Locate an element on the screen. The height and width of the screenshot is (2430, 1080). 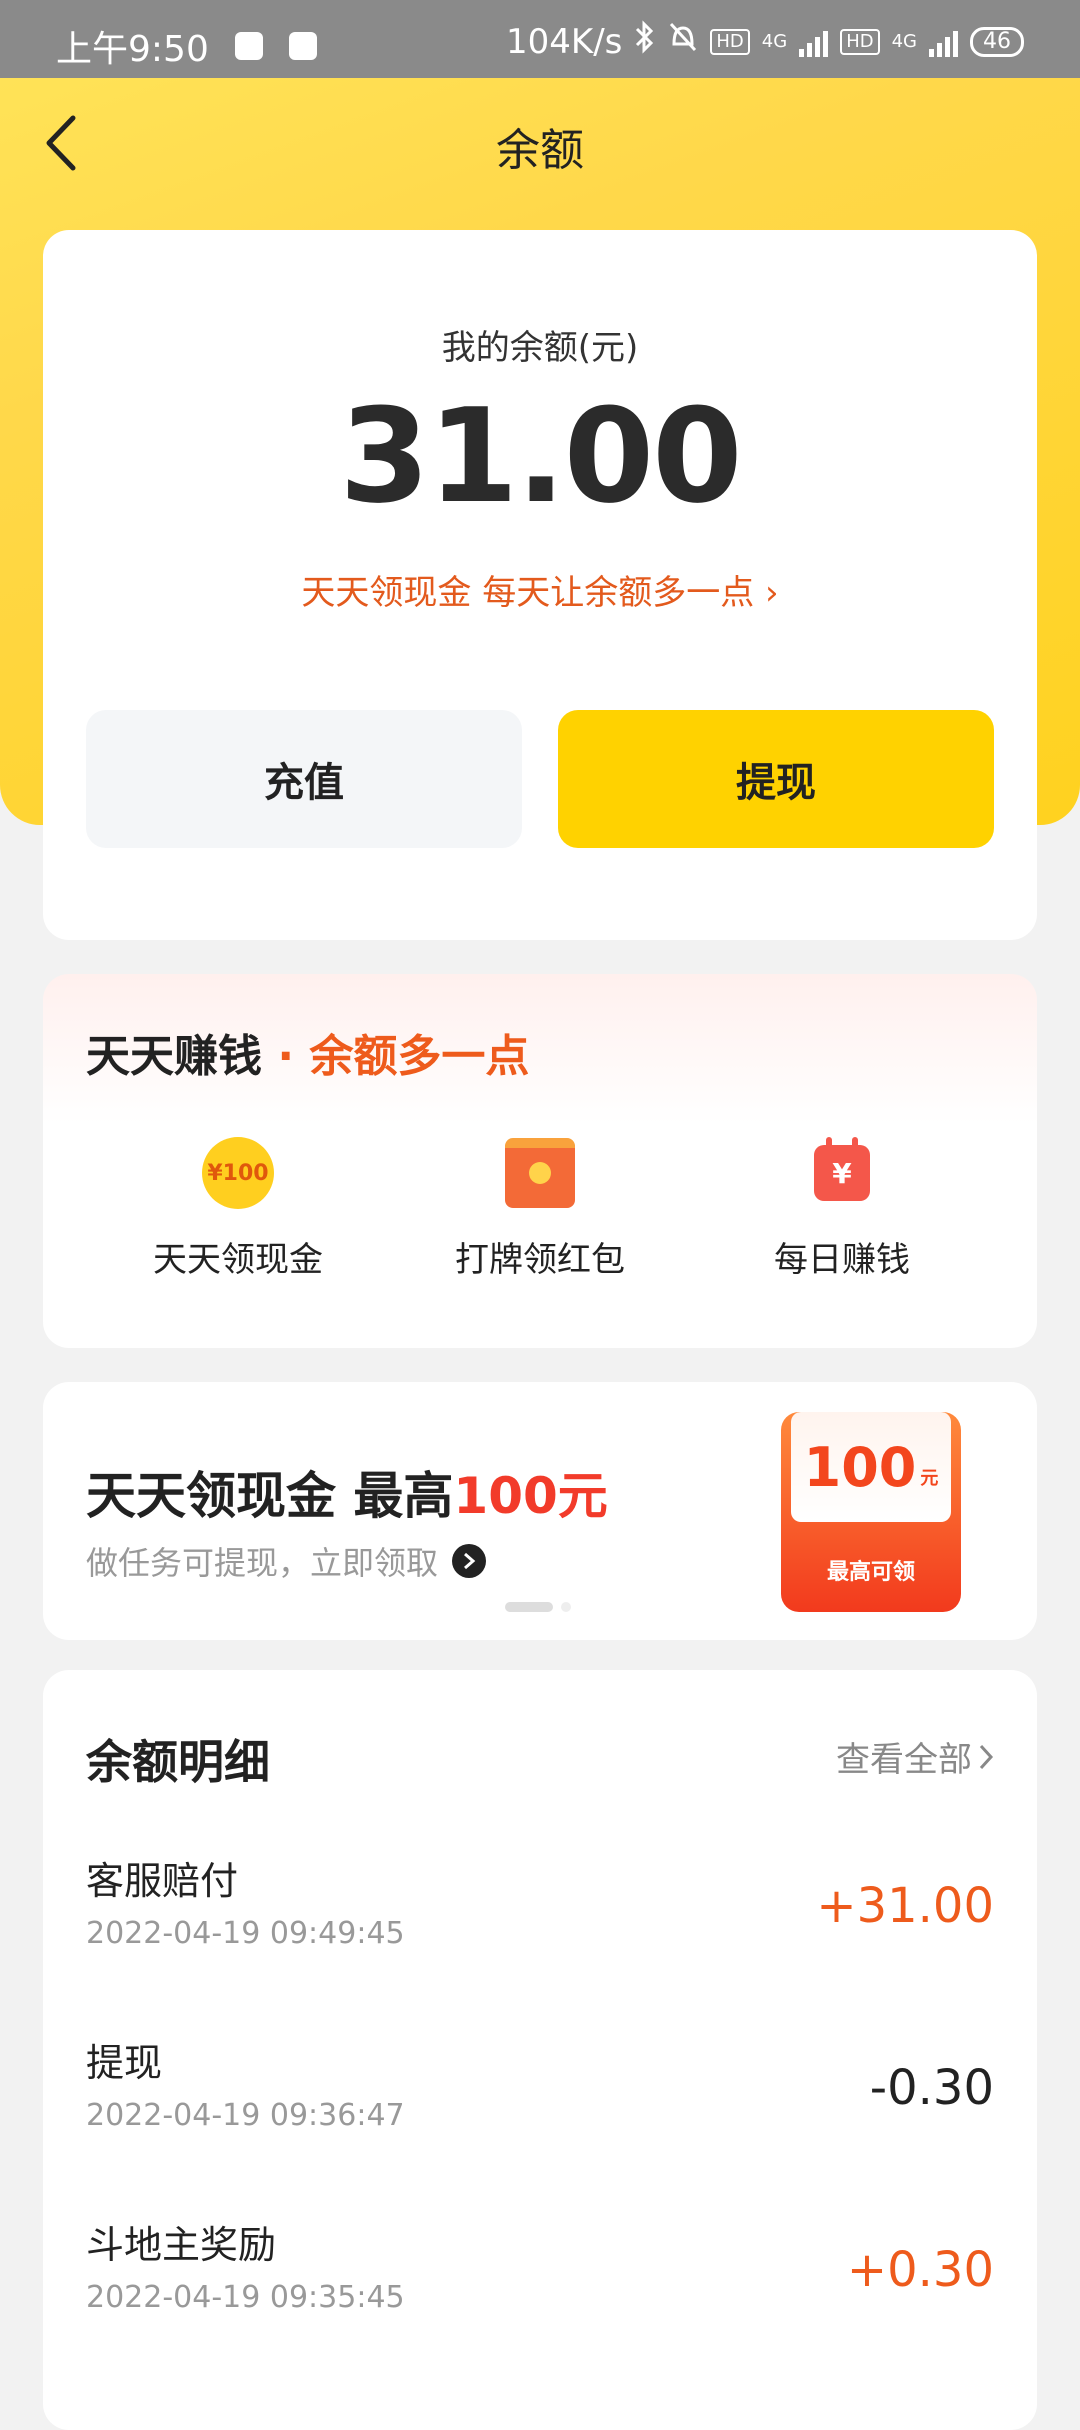
view-all-link: 查看全部 is located at coordinates (915, 1756).